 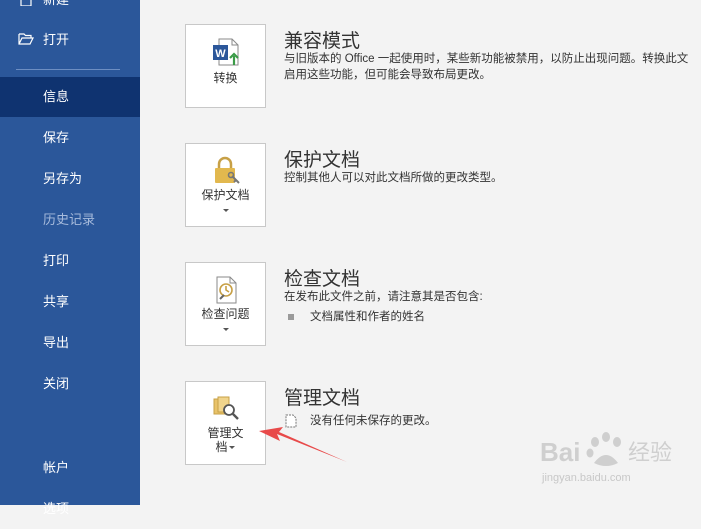 What do you see at coordinates (225, 423) in the screenshot?
I see `manage-document-button: 管理文 档` at bounding box center [225, 423].